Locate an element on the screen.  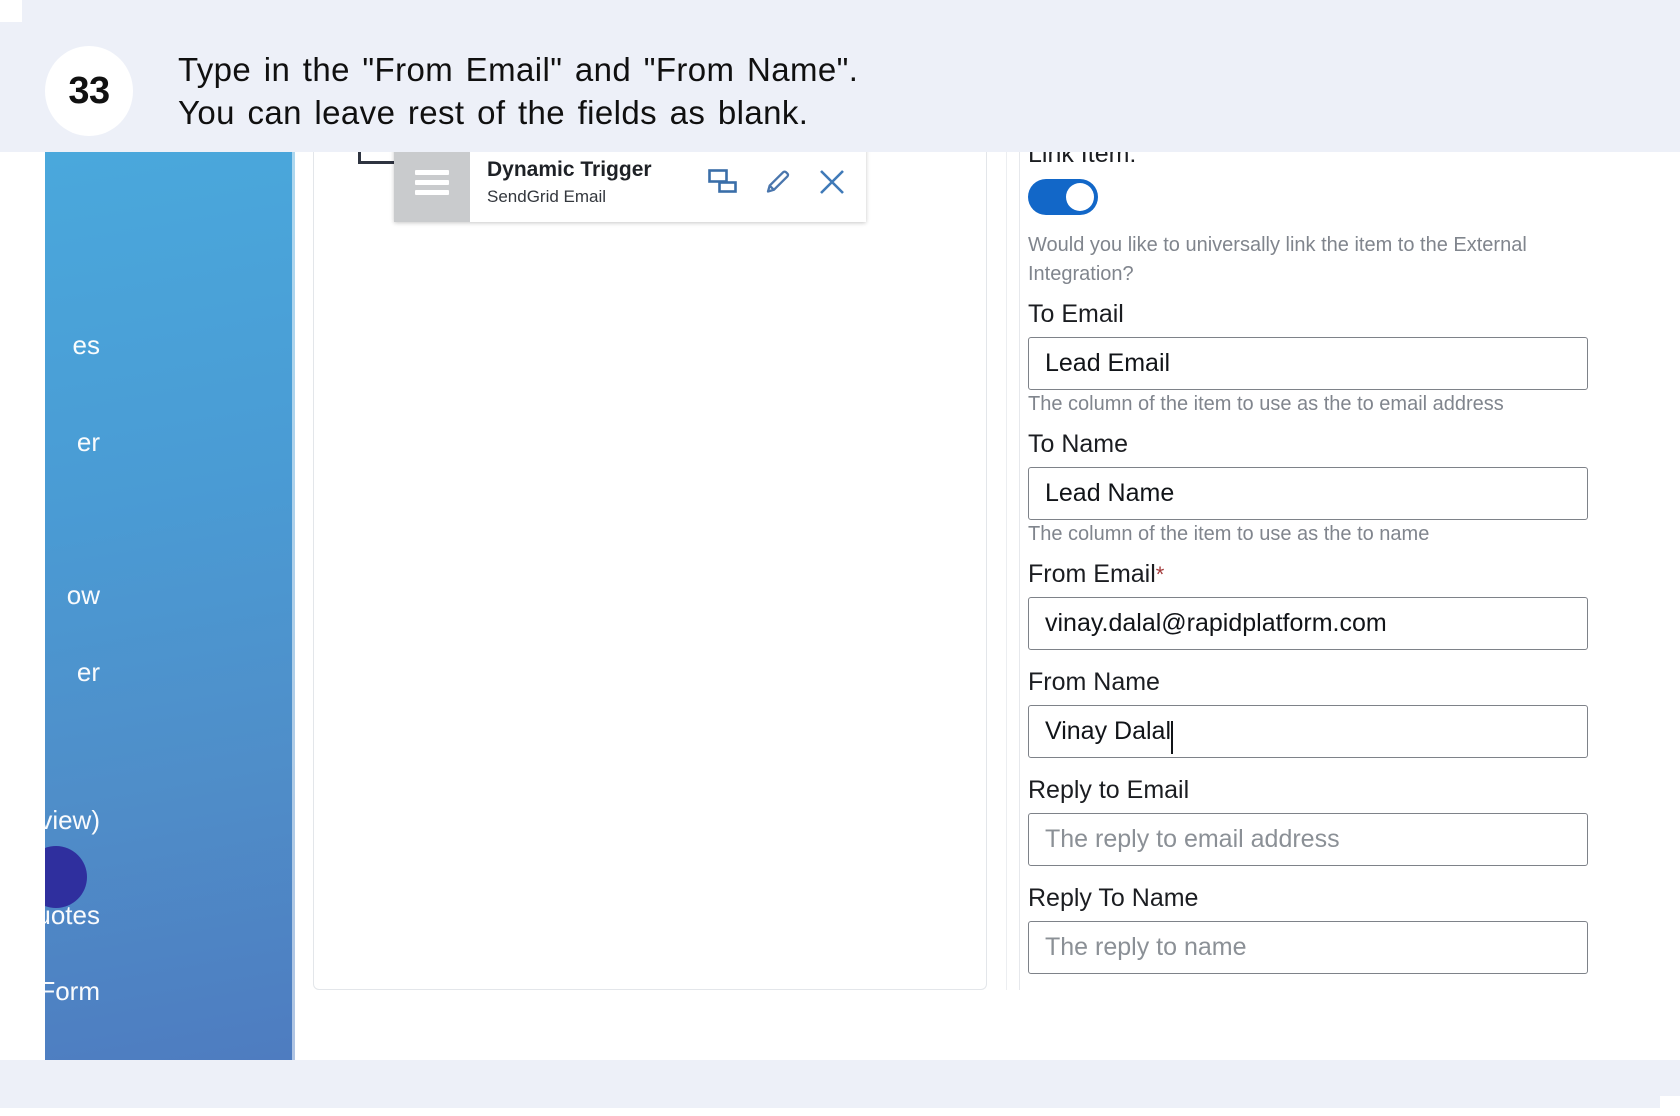
reply-to-name-label: Reply To Name is located at coordinates (1113, 898).